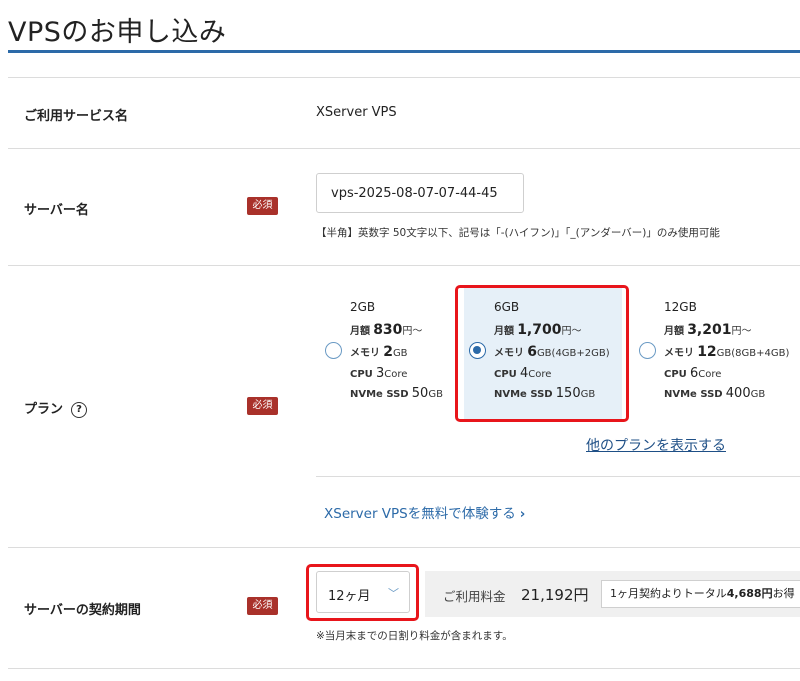  I want to click on fee-label: ご利用料金, so click(474, 596).